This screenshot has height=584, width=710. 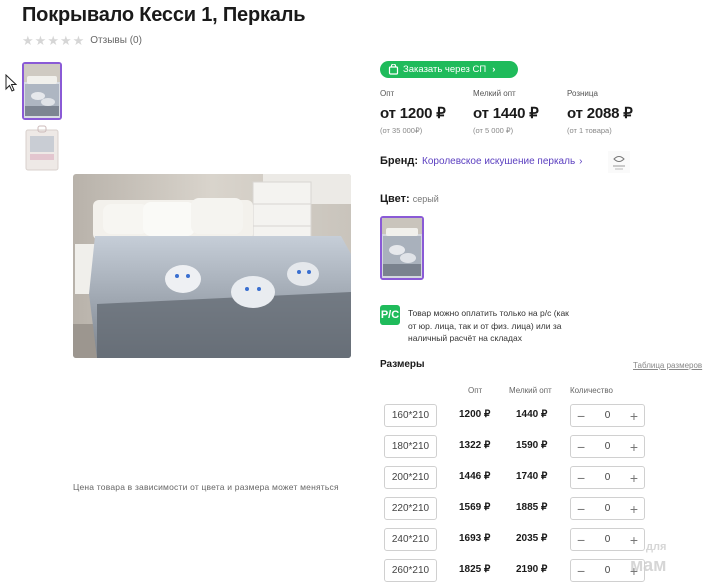 I want to click on price-value: от 2088 ₽, so click(x=600, y=113).